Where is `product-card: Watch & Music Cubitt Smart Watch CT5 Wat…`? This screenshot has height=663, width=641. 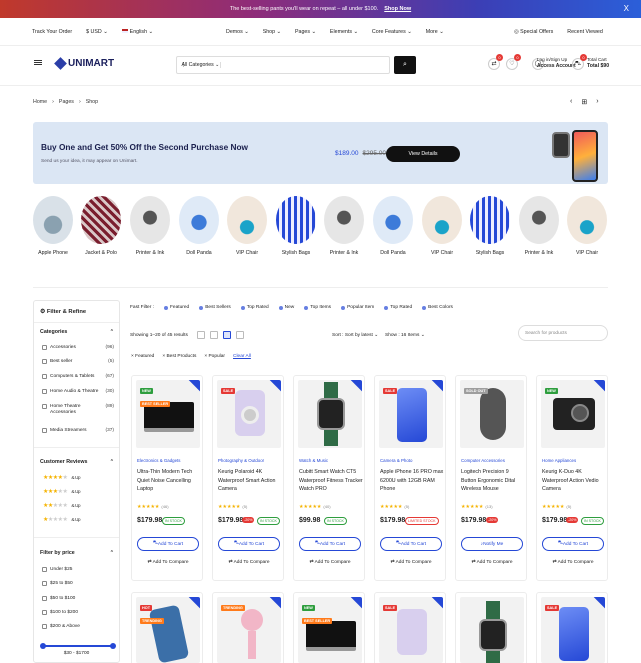
product-card: Watch & Music Cubitt Smart Watch CT5 Wat… is located at coordinates (329, 478).